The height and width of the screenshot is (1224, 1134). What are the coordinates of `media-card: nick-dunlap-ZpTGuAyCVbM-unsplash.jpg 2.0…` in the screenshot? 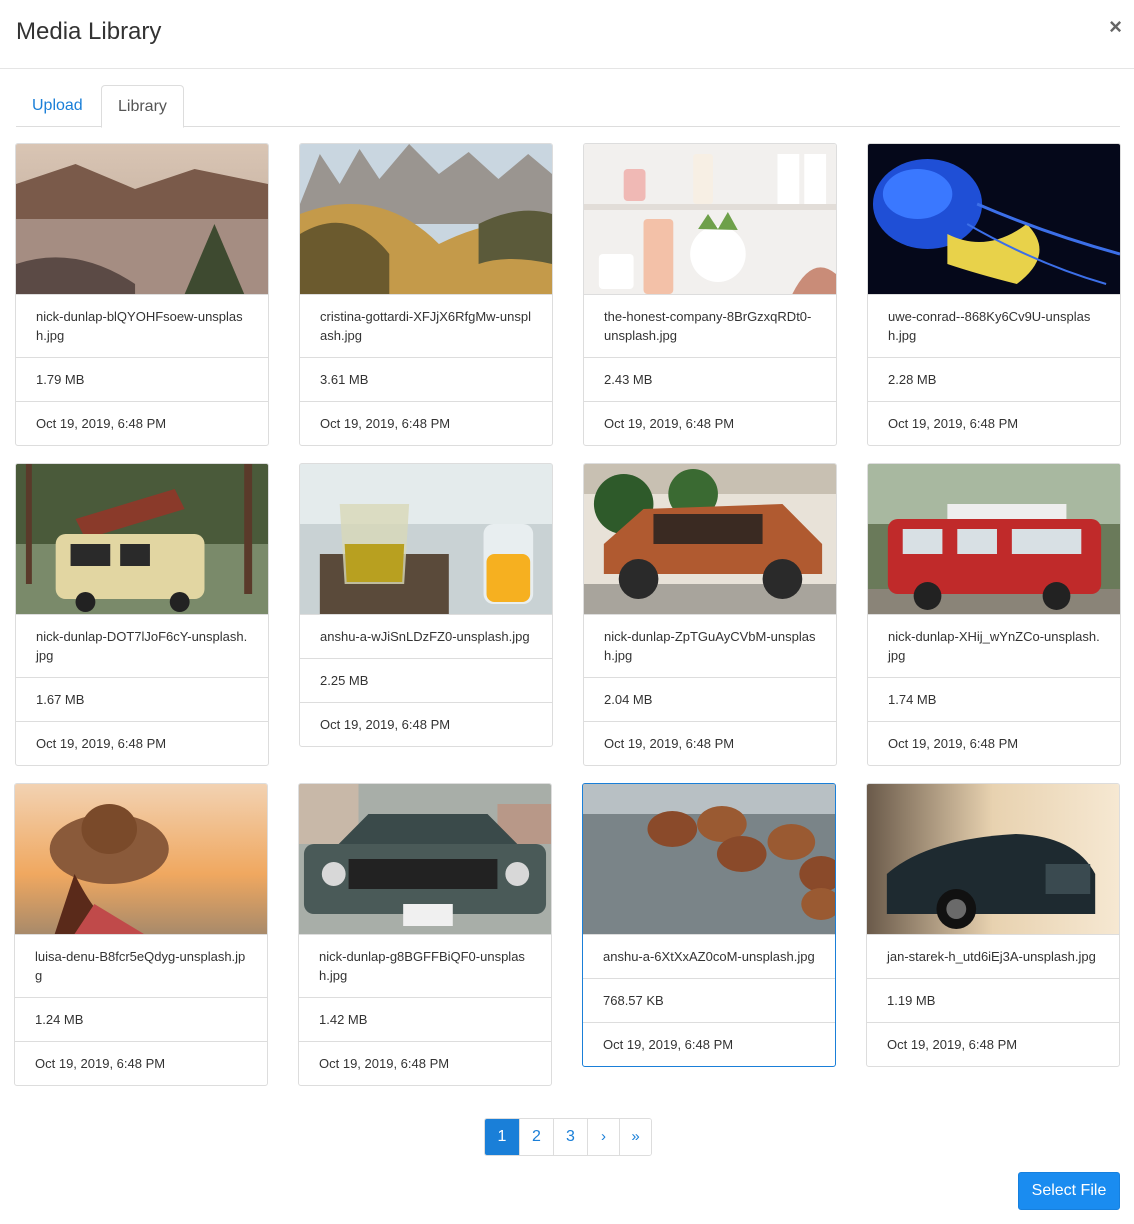 It's located at (710, 614).